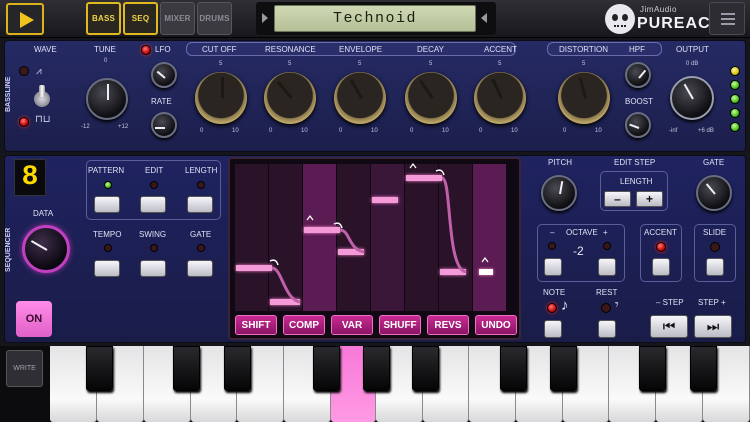 This screenshot has height=422, width=750. I want to click on cutoff-knob, so click(221, 98).